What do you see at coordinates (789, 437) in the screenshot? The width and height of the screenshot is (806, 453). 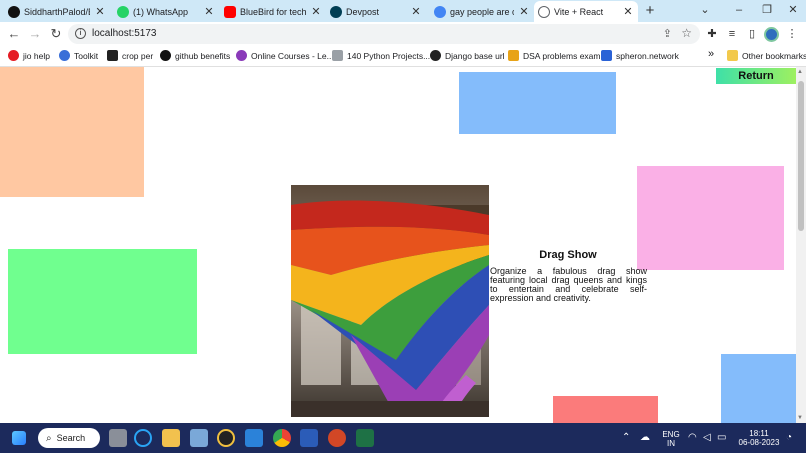 I see `notifications-icon: ◔` at bounding box center [789, 437].